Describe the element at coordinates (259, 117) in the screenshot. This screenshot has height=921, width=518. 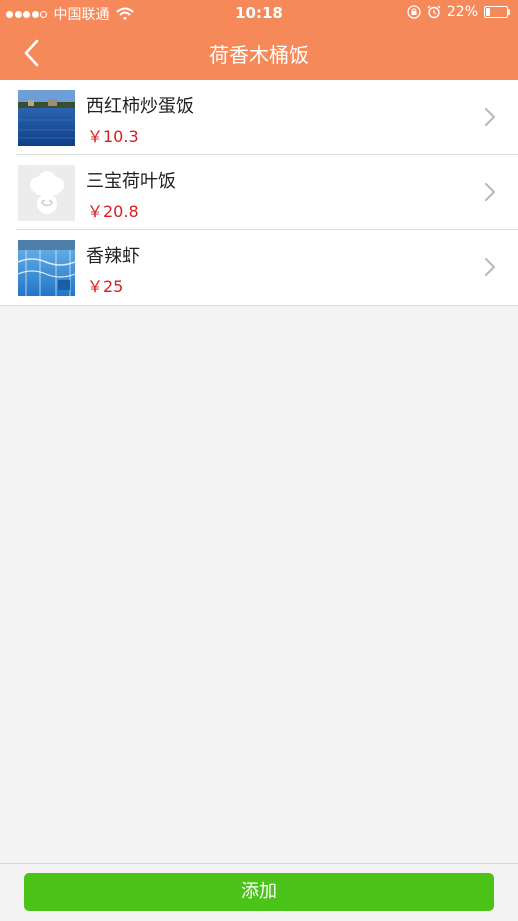
I see `list-item: 西红柿炒蛋饭 ￥10.3` at that location.